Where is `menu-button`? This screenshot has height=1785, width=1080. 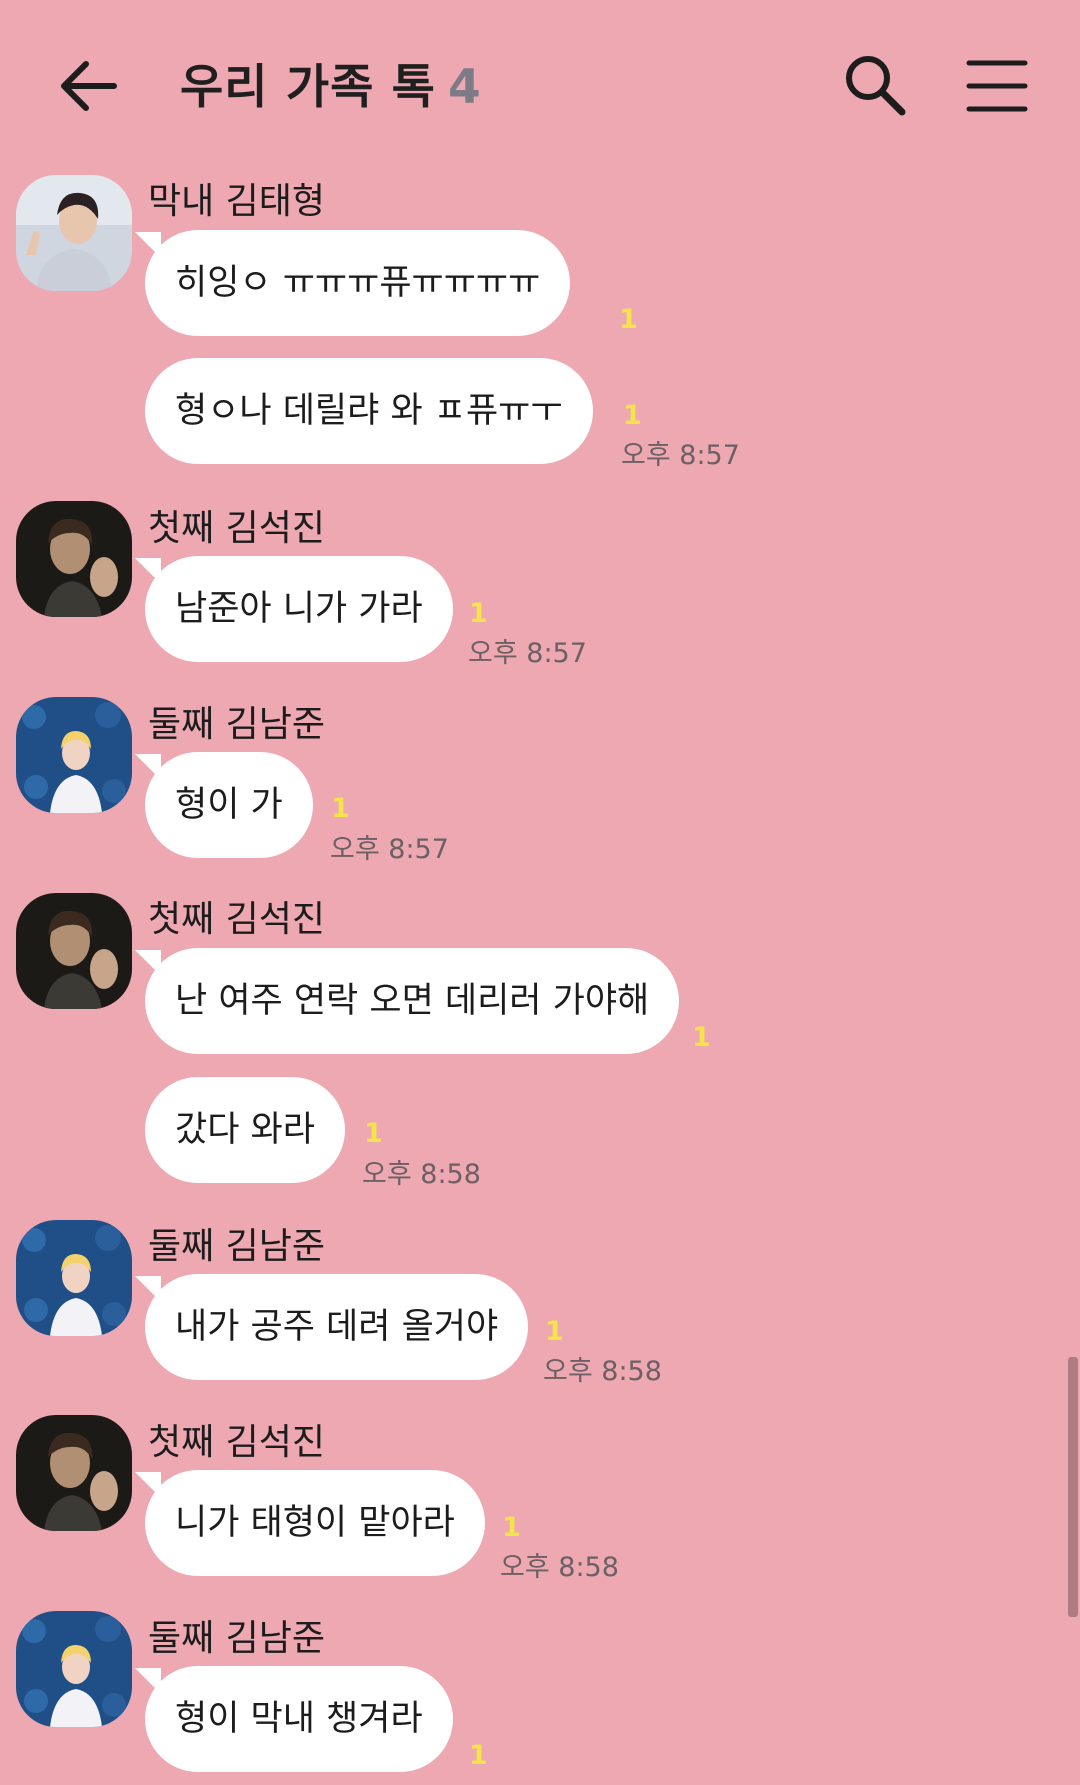 menu-button is located at coordinates (997, 86).